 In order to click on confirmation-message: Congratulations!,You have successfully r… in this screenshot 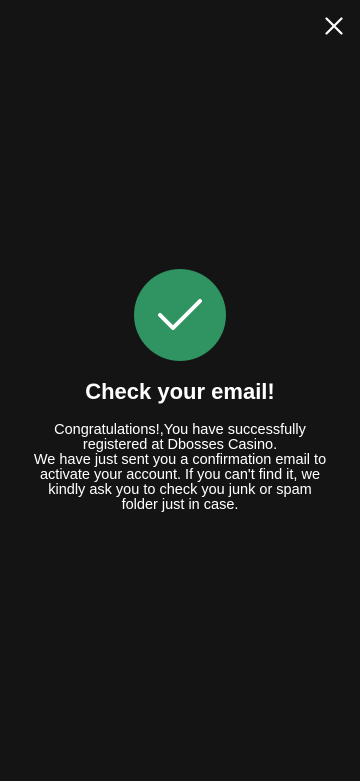, I will do `click(180, 468)`.